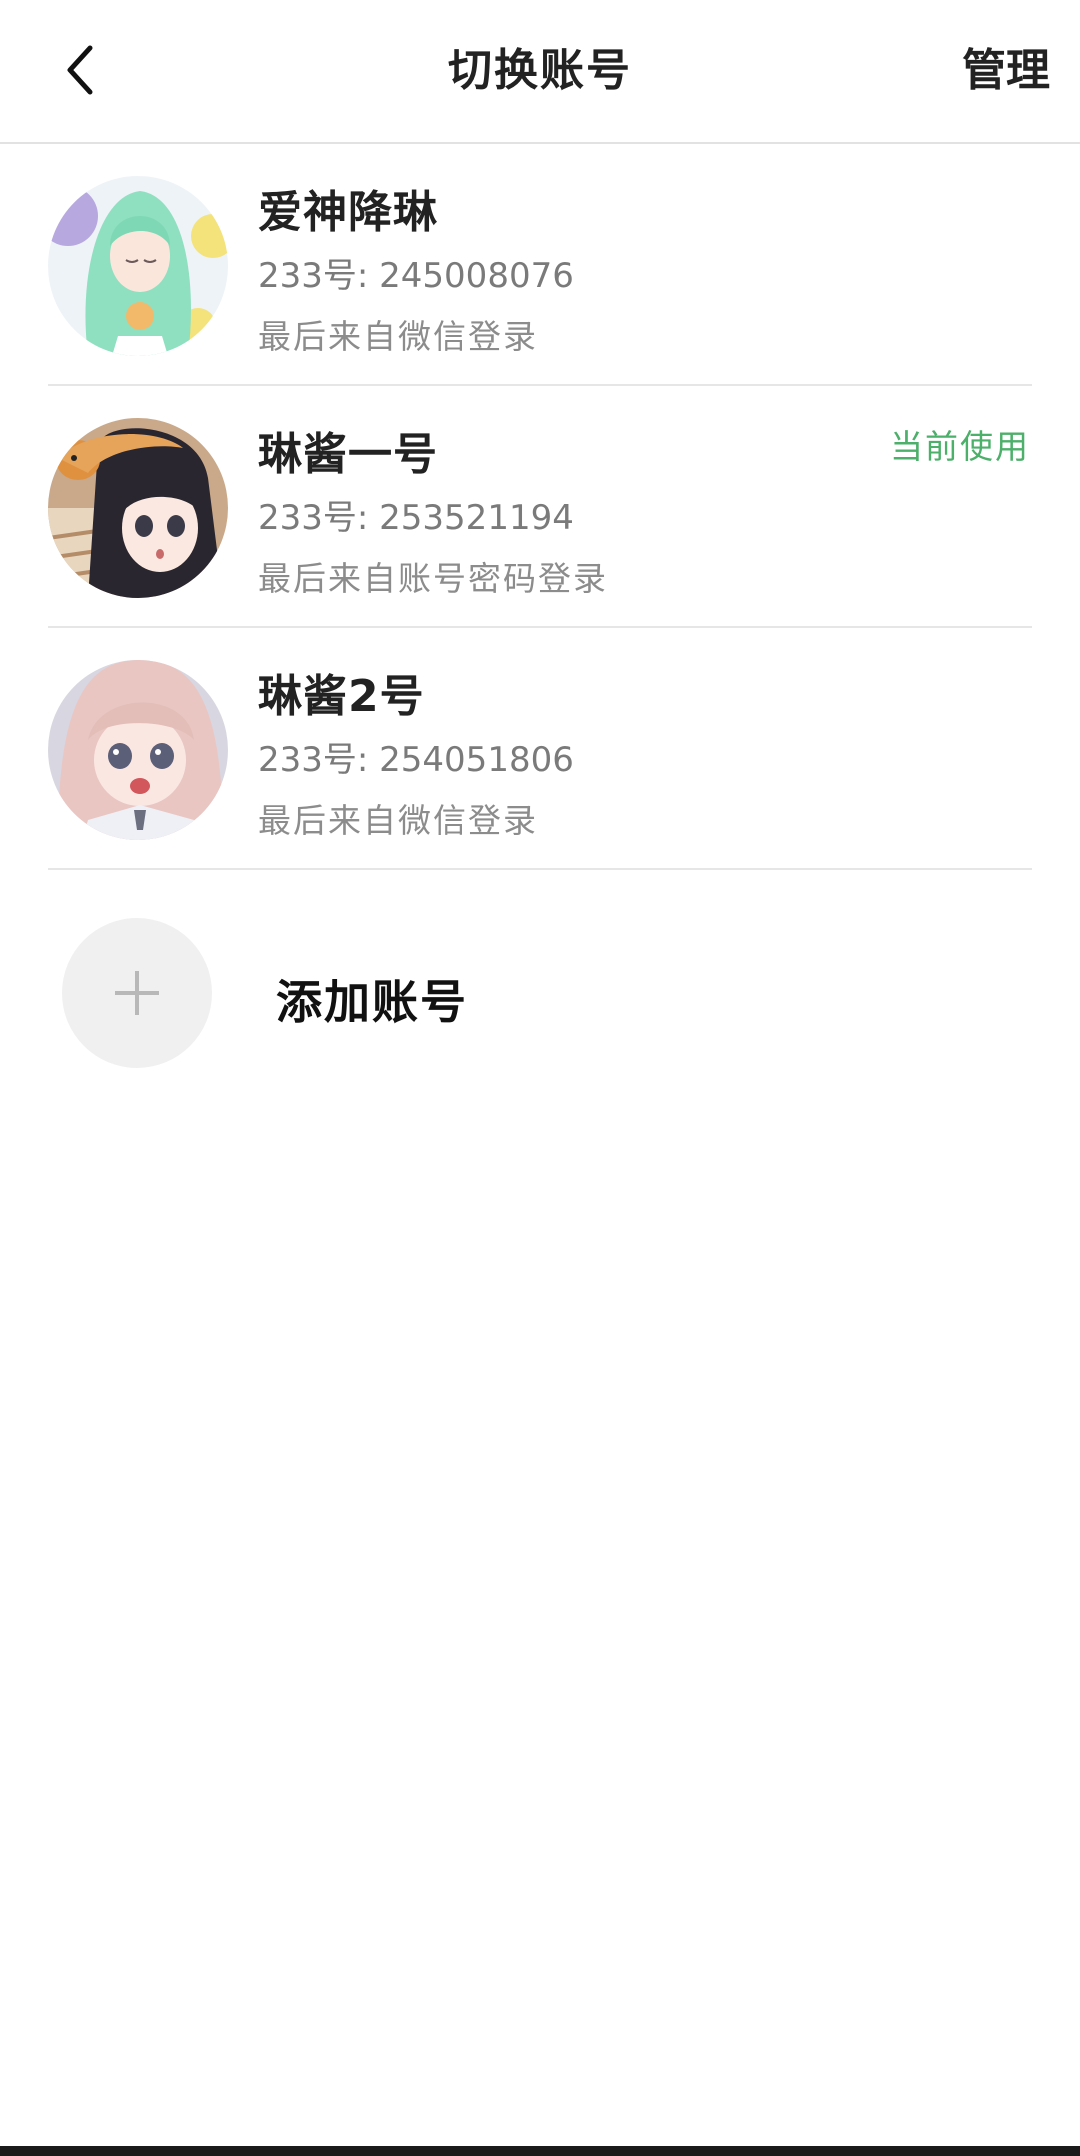  I want to click on divider, so click(540, 869).